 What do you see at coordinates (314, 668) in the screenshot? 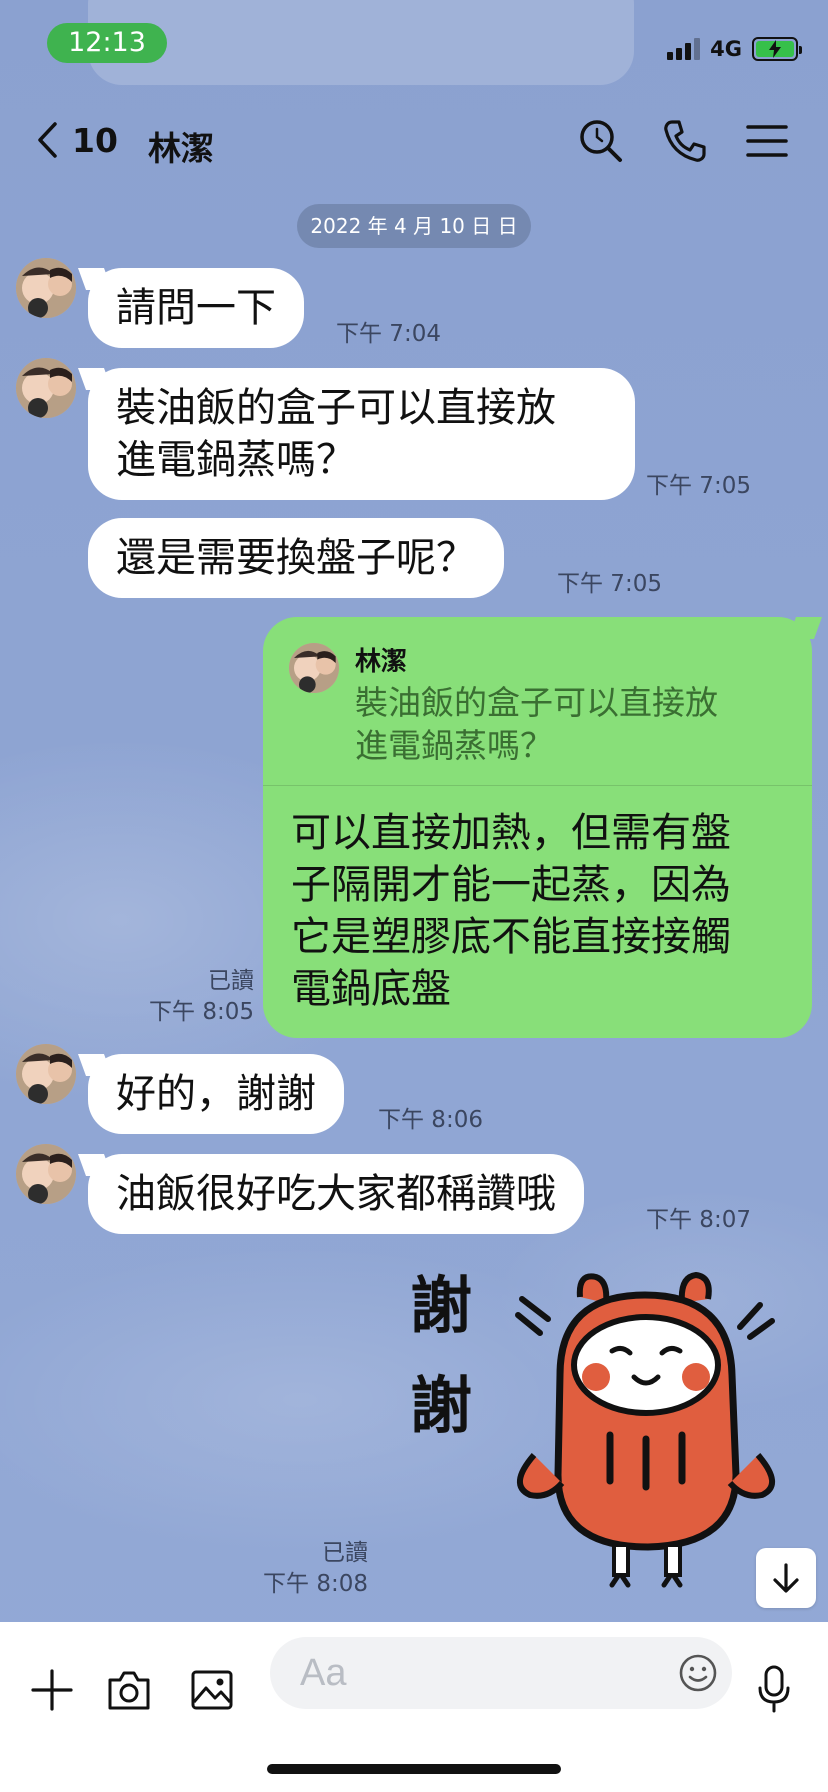
I see `quote-avatar` at bounding box center [314, 668].